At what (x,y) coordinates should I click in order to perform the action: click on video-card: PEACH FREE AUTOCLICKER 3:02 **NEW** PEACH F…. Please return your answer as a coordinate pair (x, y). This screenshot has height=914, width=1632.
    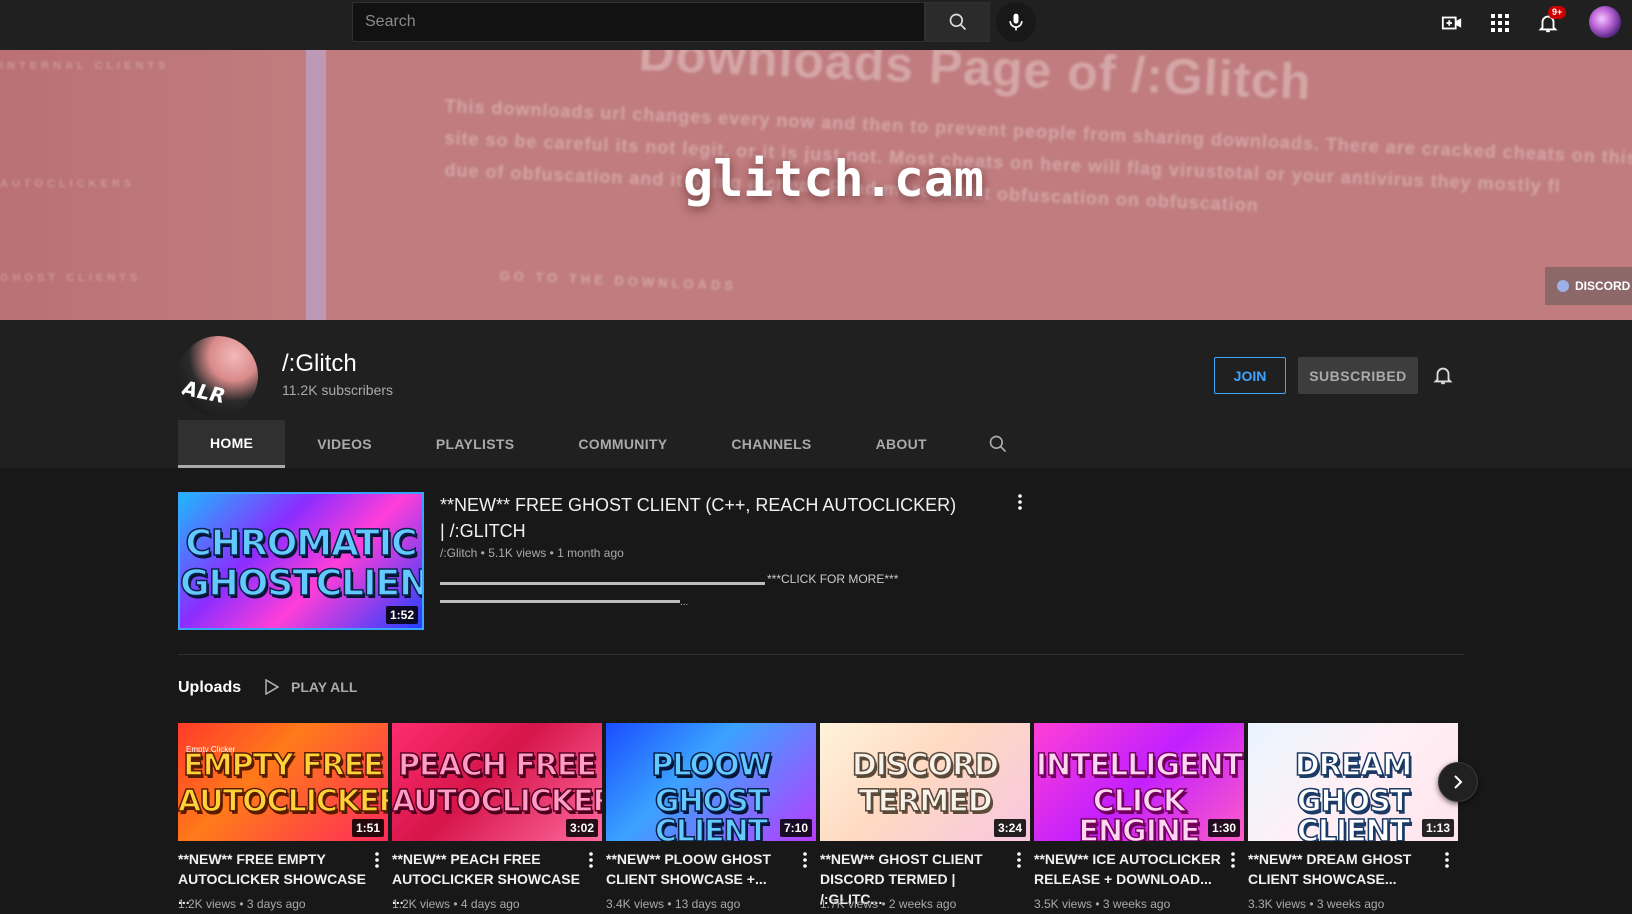
    Looking at the image, I should click on (497, 817).